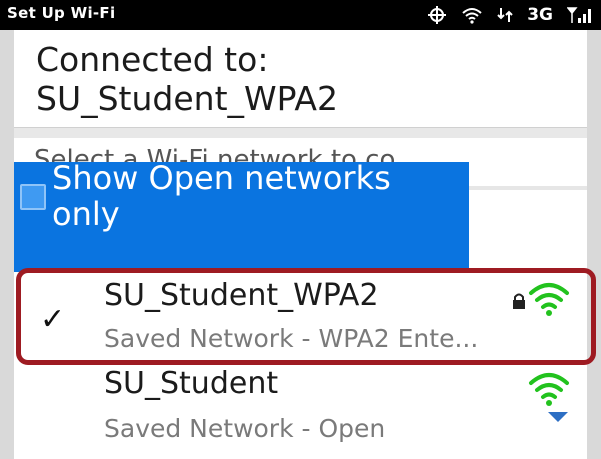  What do you see at coordinates (594, 244) in the screenshot?
I see `right-edge` at bounding box center [594, 244].